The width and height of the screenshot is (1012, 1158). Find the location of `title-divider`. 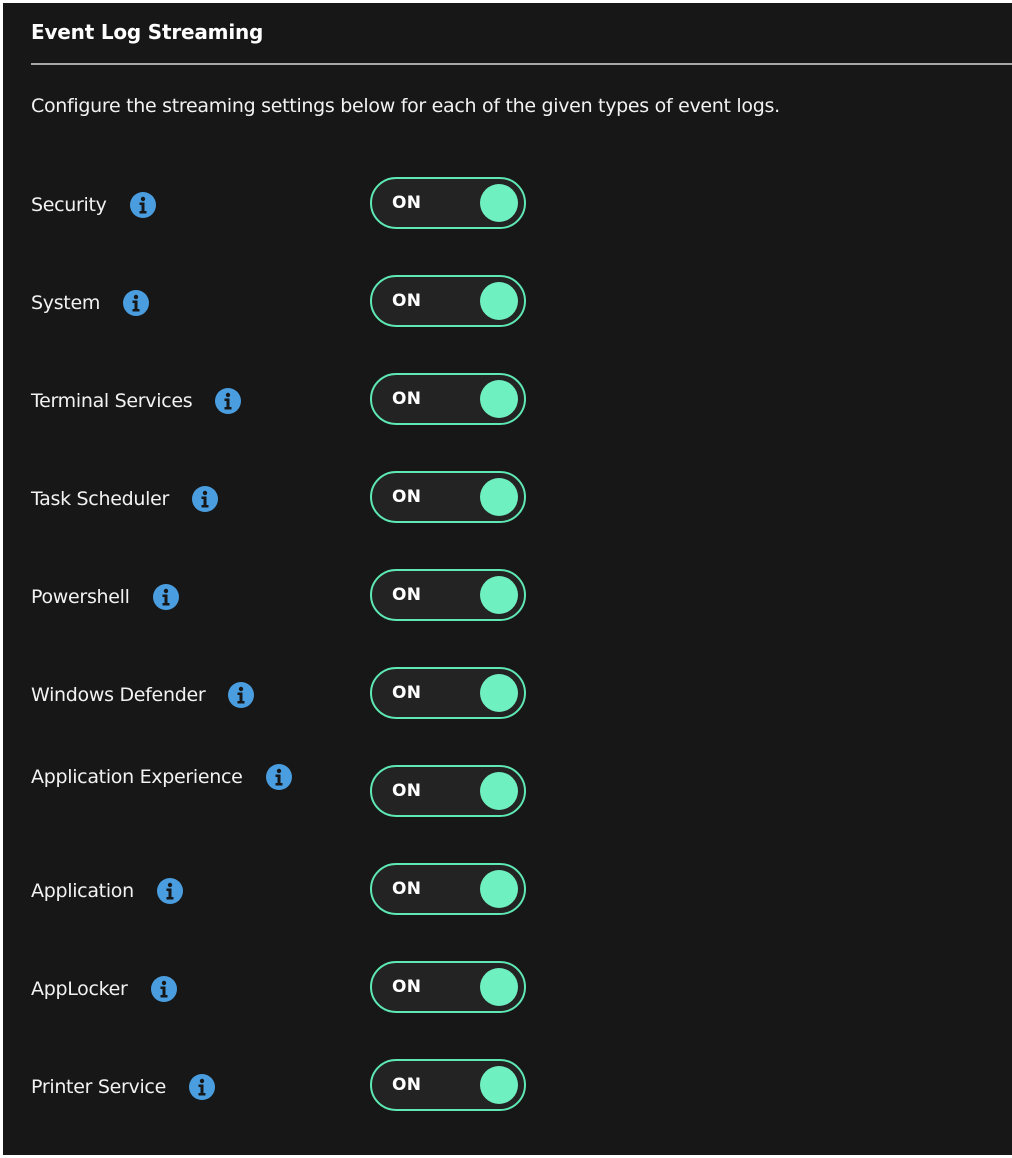

title-divider is located at coordinates (521, 64).